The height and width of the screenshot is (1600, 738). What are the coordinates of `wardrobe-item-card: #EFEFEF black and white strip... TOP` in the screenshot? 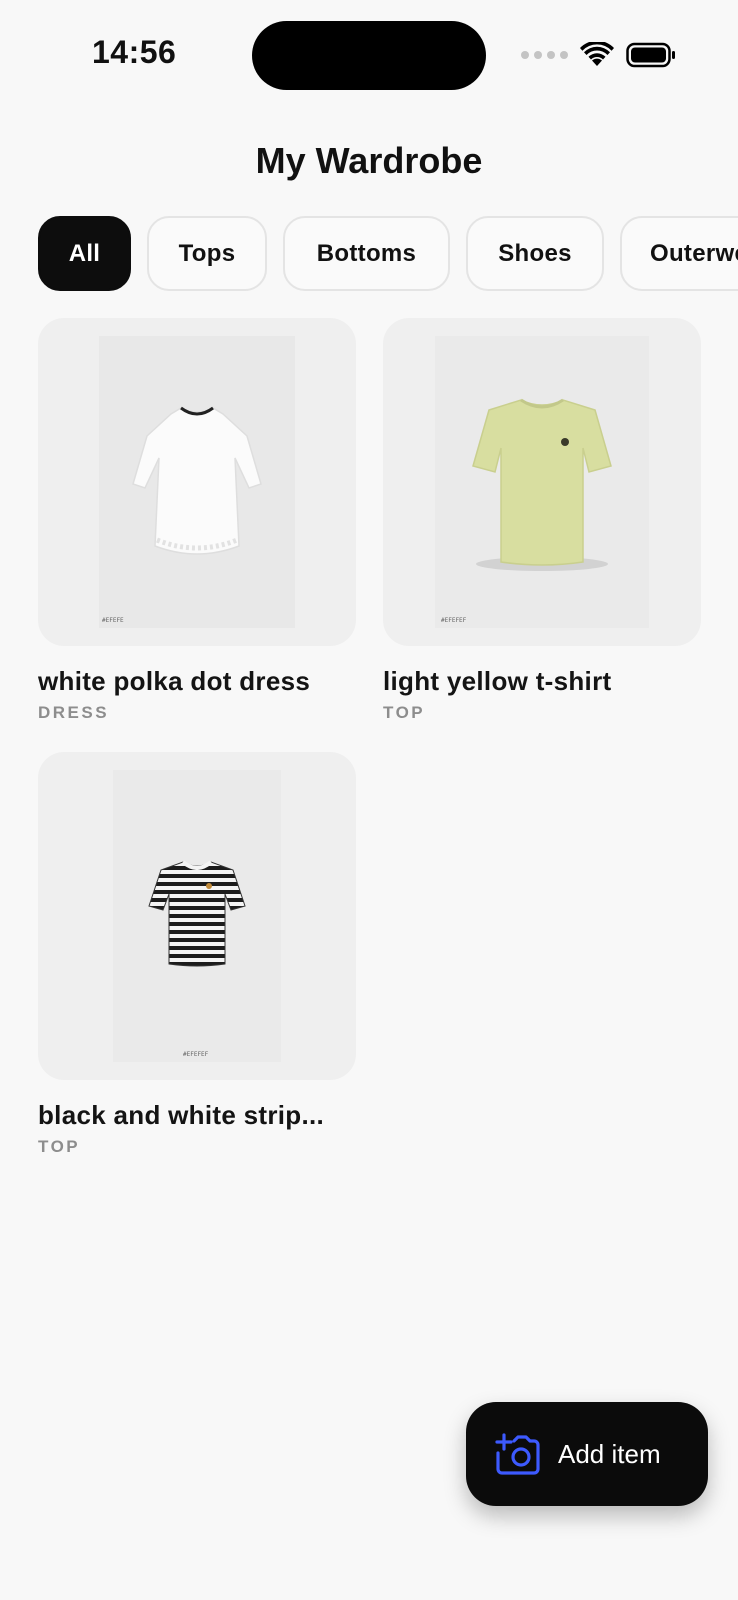 It's located at (197, 954).